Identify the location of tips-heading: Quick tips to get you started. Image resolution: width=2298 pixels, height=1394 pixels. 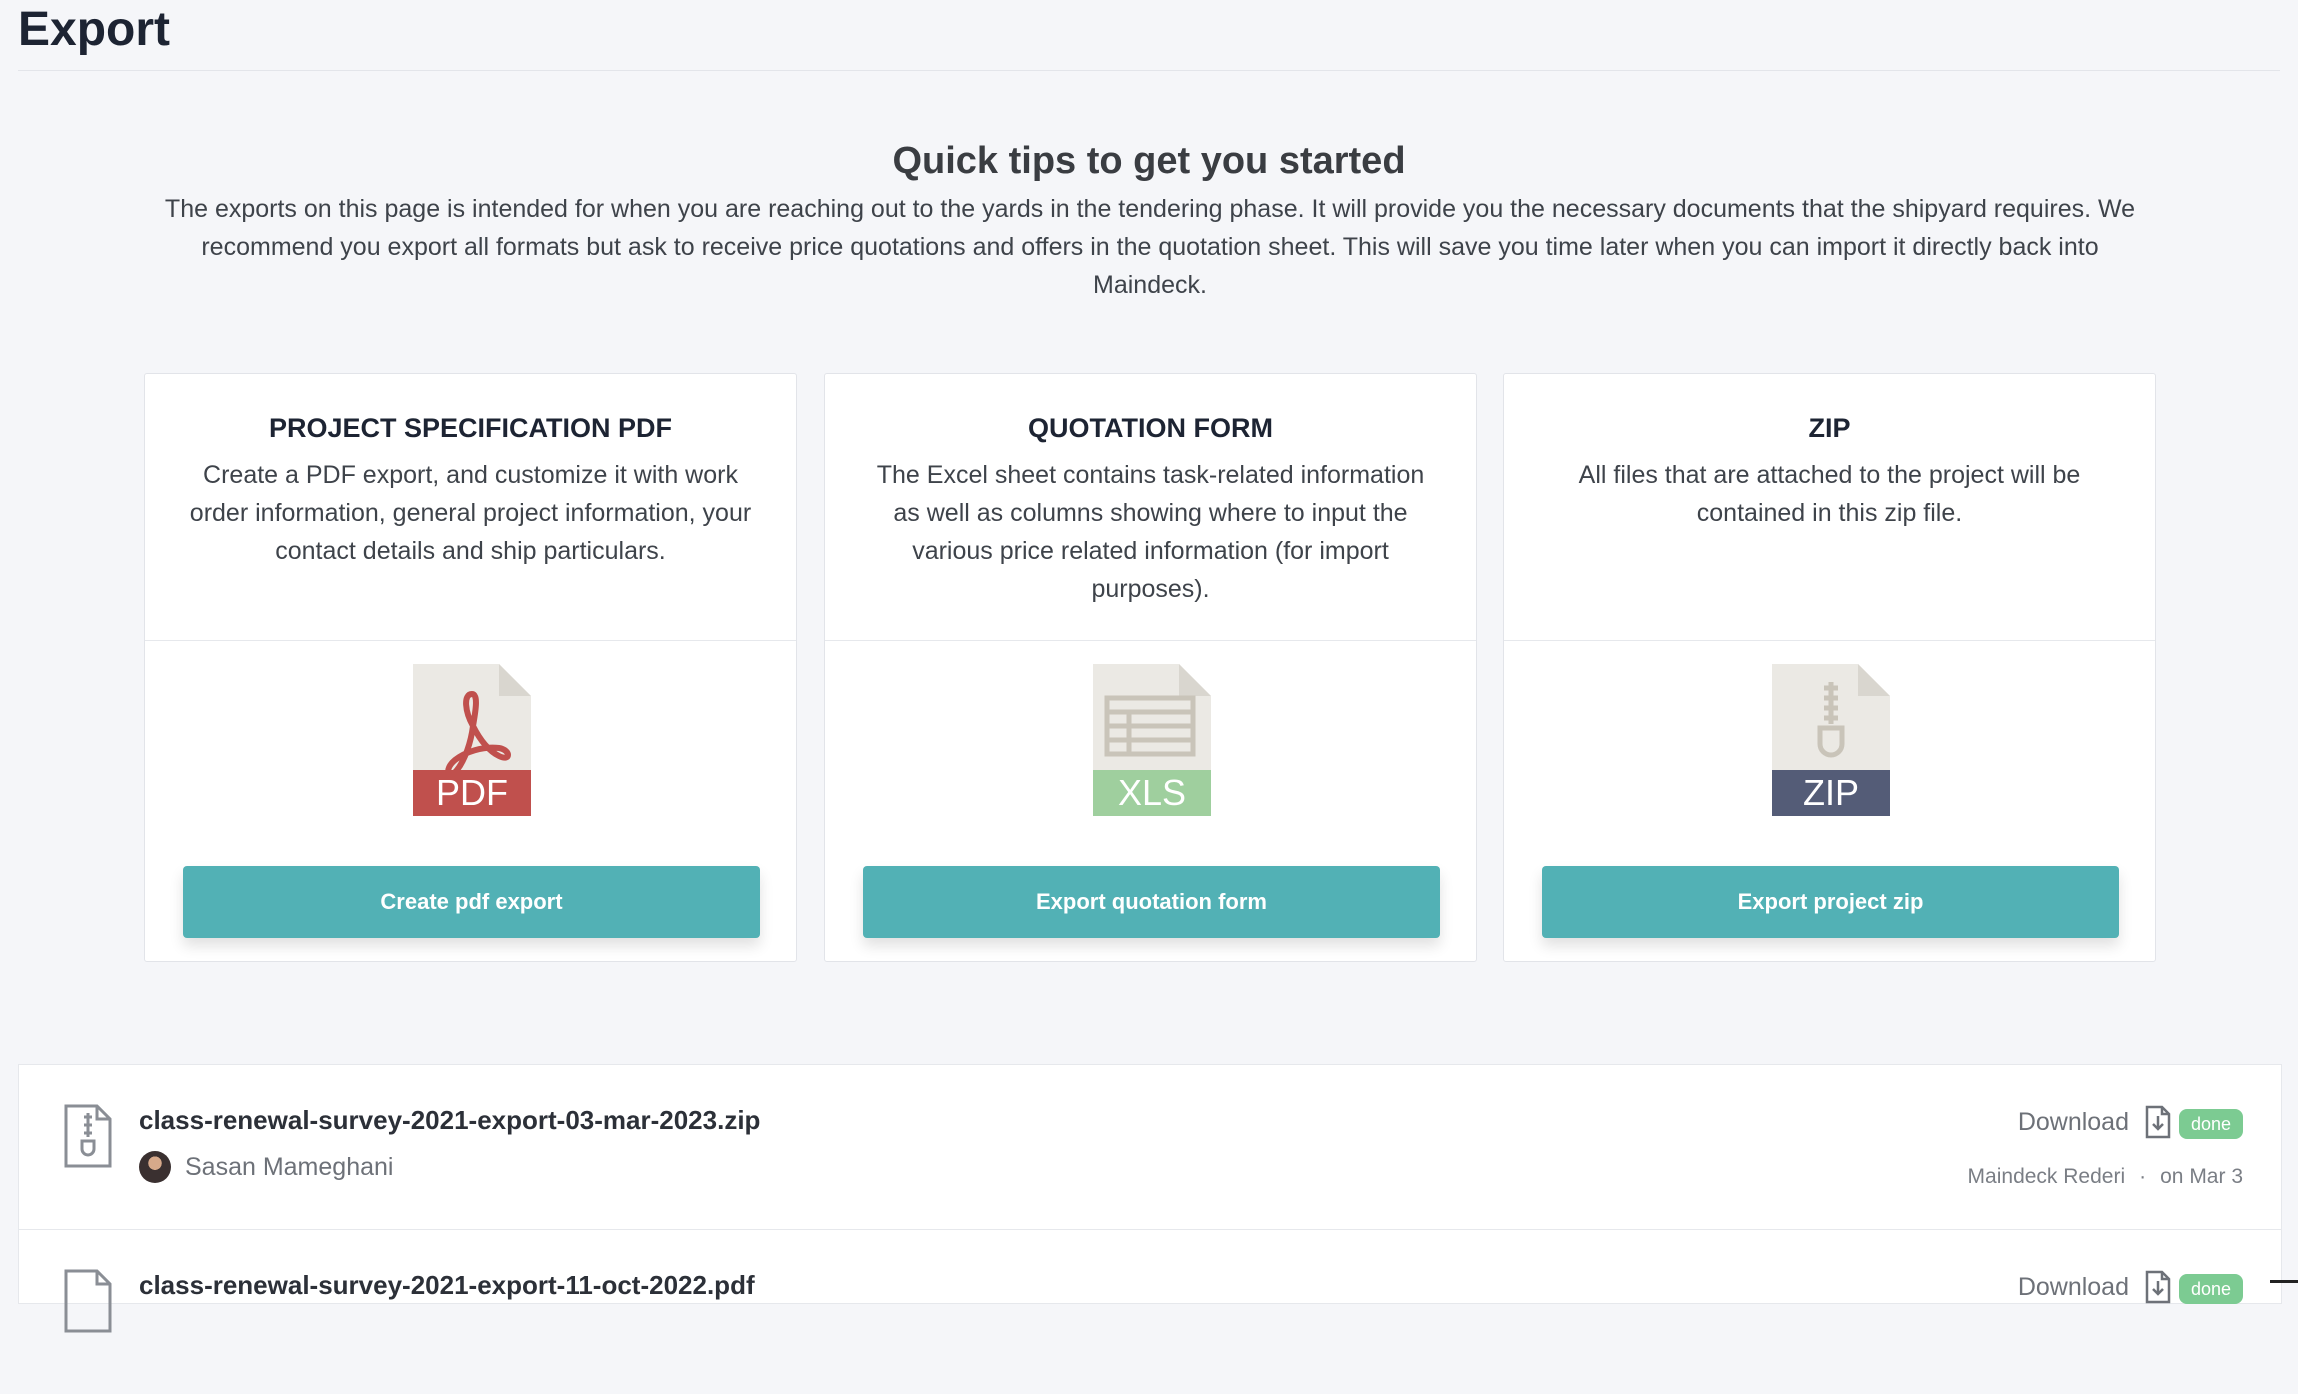
(1149, 161).